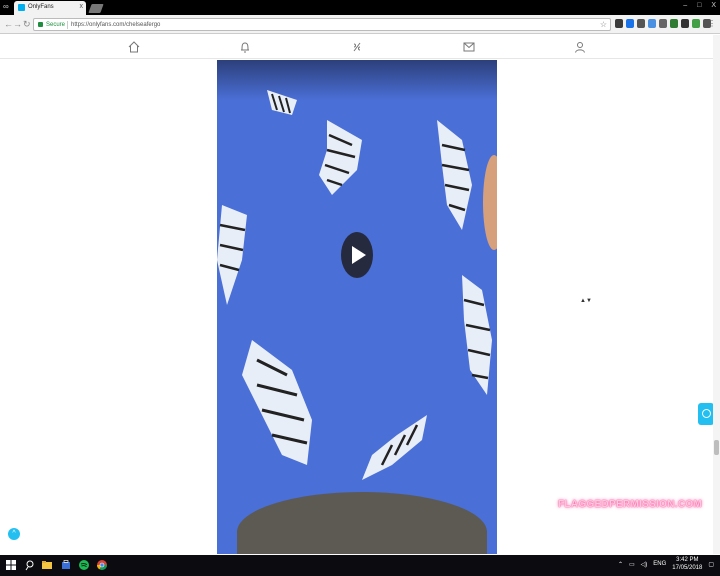 Image resolution: width=720 pixels, height=576 pixels. I want to click on back-button: ←, so click(8, 24).